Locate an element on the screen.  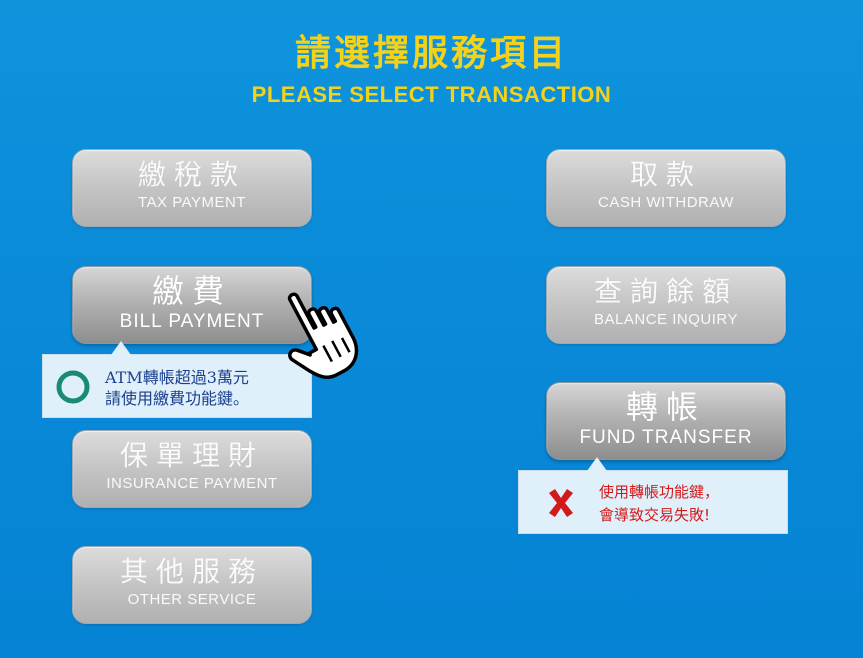
fund-transfer-label-cn: 轉帳 is located at coordinates (665, 407).